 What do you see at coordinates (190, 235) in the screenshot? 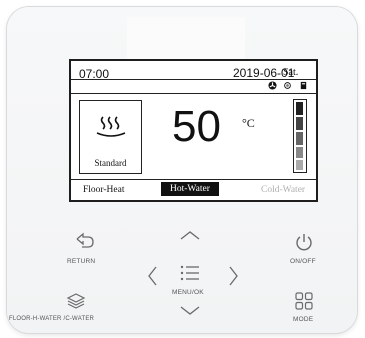
I see `up-arrow-button` at bounding box center [190, 235].